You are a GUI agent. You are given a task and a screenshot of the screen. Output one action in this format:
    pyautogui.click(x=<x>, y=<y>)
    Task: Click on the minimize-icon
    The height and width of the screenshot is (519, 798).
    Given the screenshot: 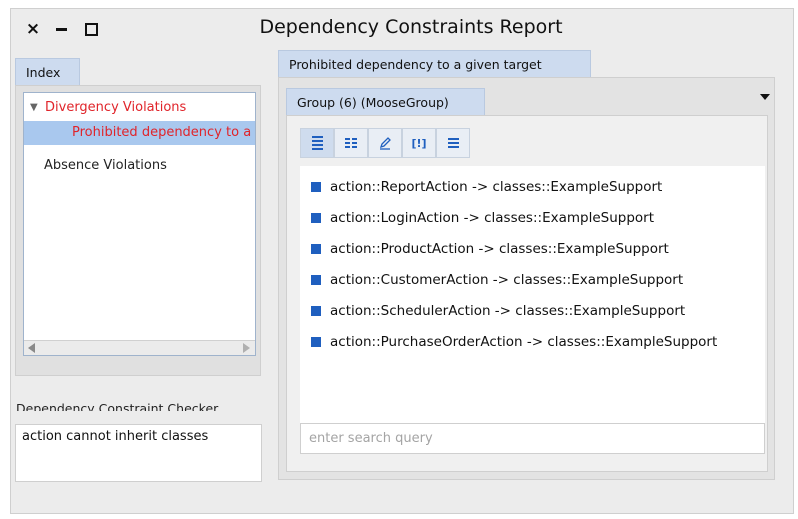 What is the action you would take?
    pyautogui.click(x=61, y=29)
    